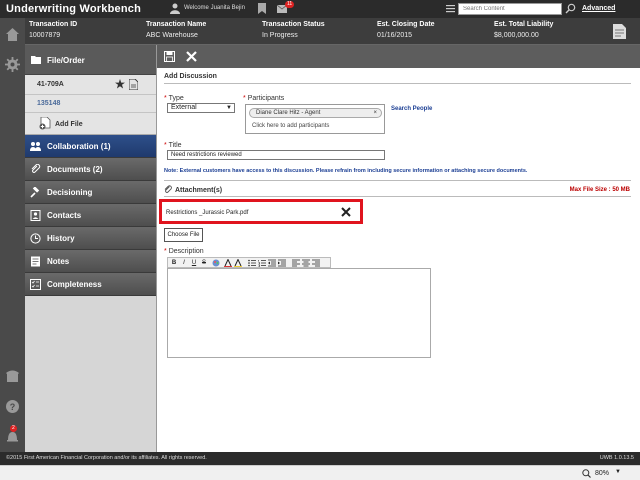  Describe the element at coordinates (316, 263) in the screenshot. I see `align-right-icon` at that location.